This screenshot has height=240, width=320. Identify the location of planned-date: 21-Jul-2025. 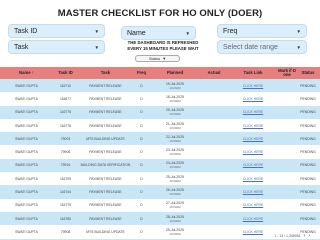
(175, 123).